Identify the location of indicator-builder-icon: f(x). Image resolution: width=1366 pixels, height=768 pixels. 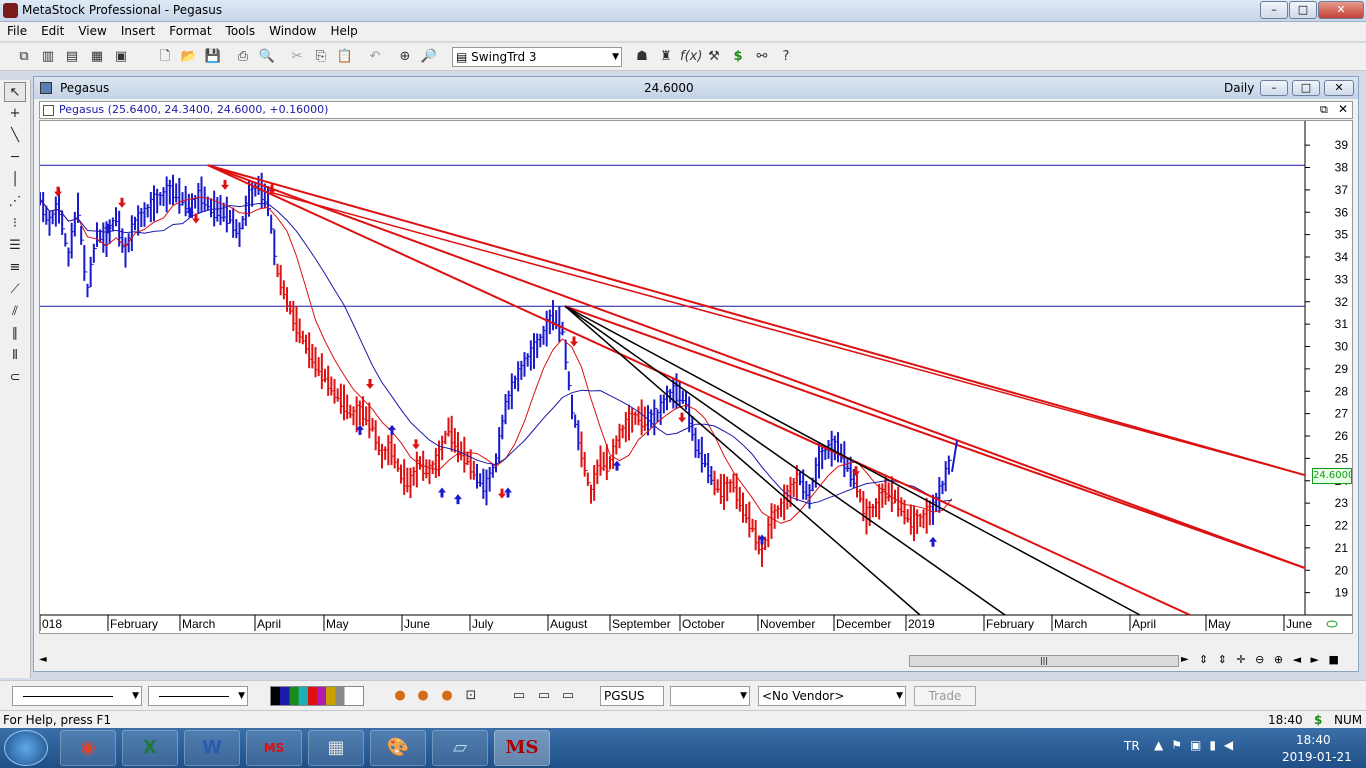
(691, 57).